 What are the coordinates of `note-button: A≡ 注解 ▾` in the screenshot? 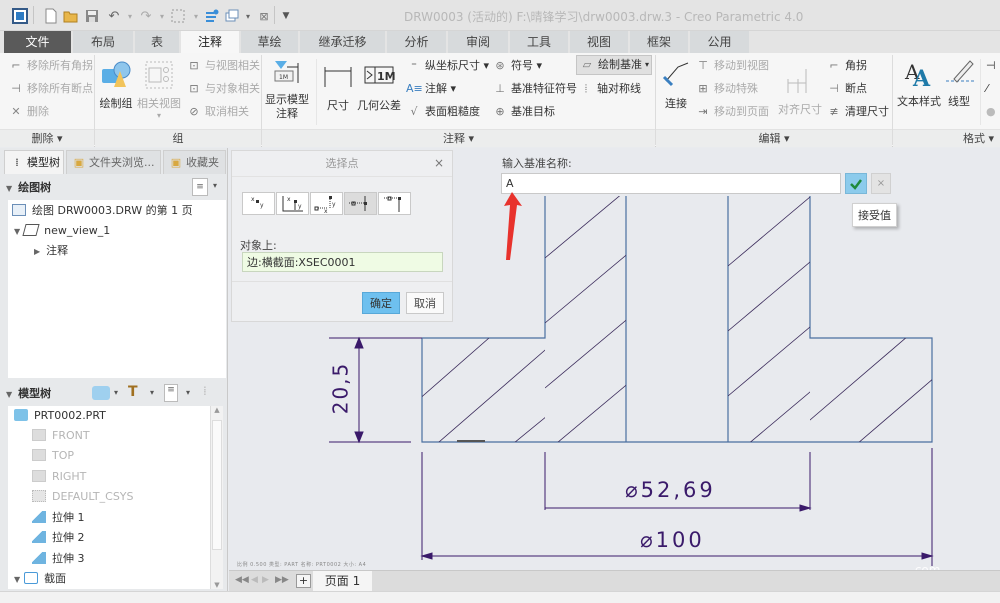 It's located at (431, 89).